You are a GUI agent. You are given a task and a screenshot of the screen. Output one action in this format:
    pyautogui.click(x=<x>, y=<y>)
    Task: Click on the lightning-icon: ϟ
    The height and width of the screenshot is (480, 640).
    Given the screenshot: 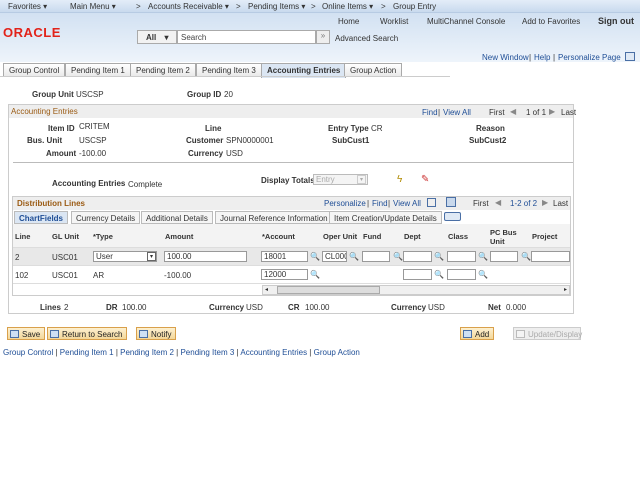 What is the action you would take?
    pyautogui.click(x=399, y=179)
    